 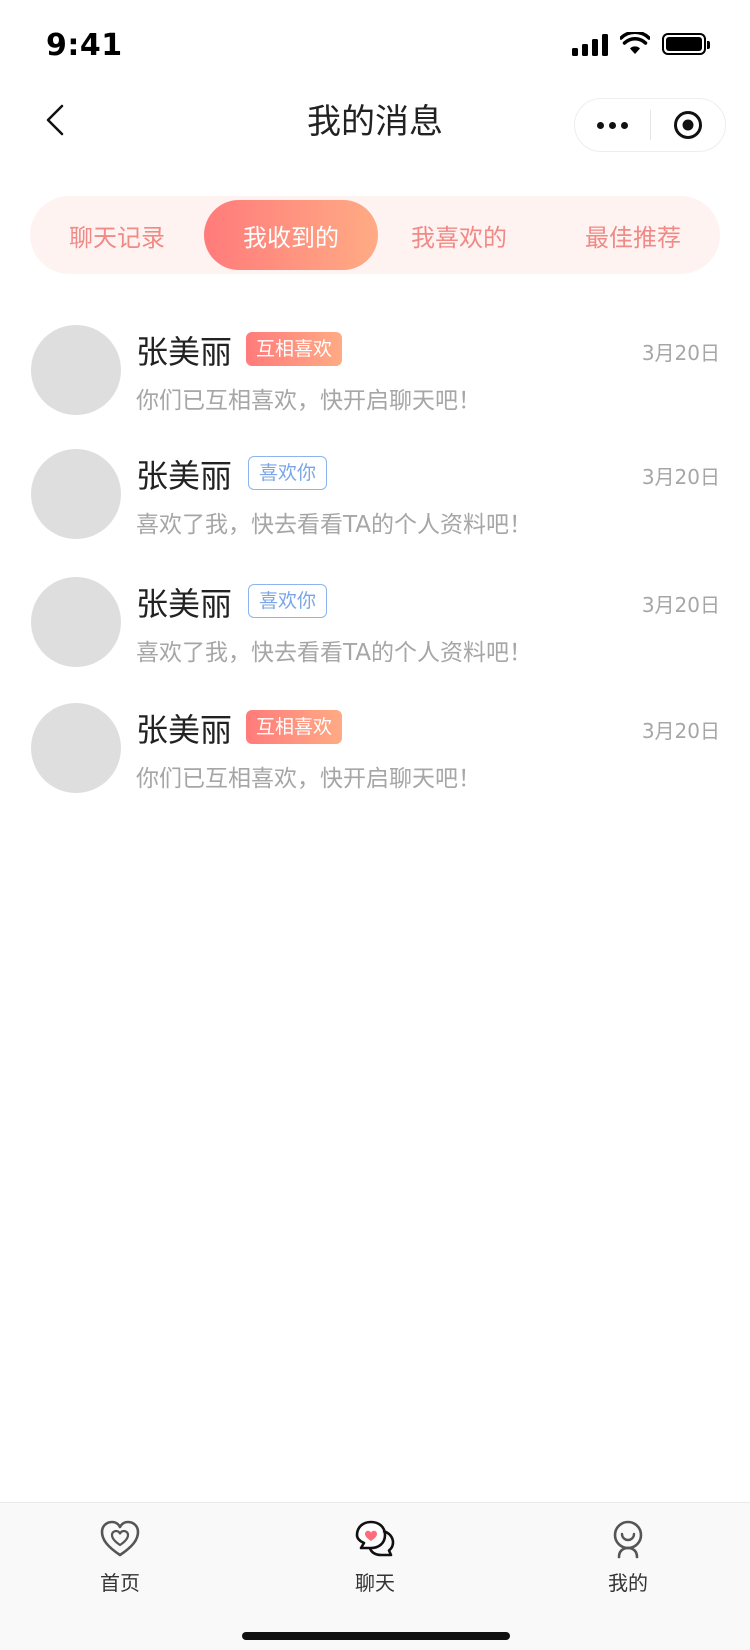 What do you see at coordinates (375, 1538) in the screenshot?
I see `chat-heart-icon` at bounding box center [375, 1538].